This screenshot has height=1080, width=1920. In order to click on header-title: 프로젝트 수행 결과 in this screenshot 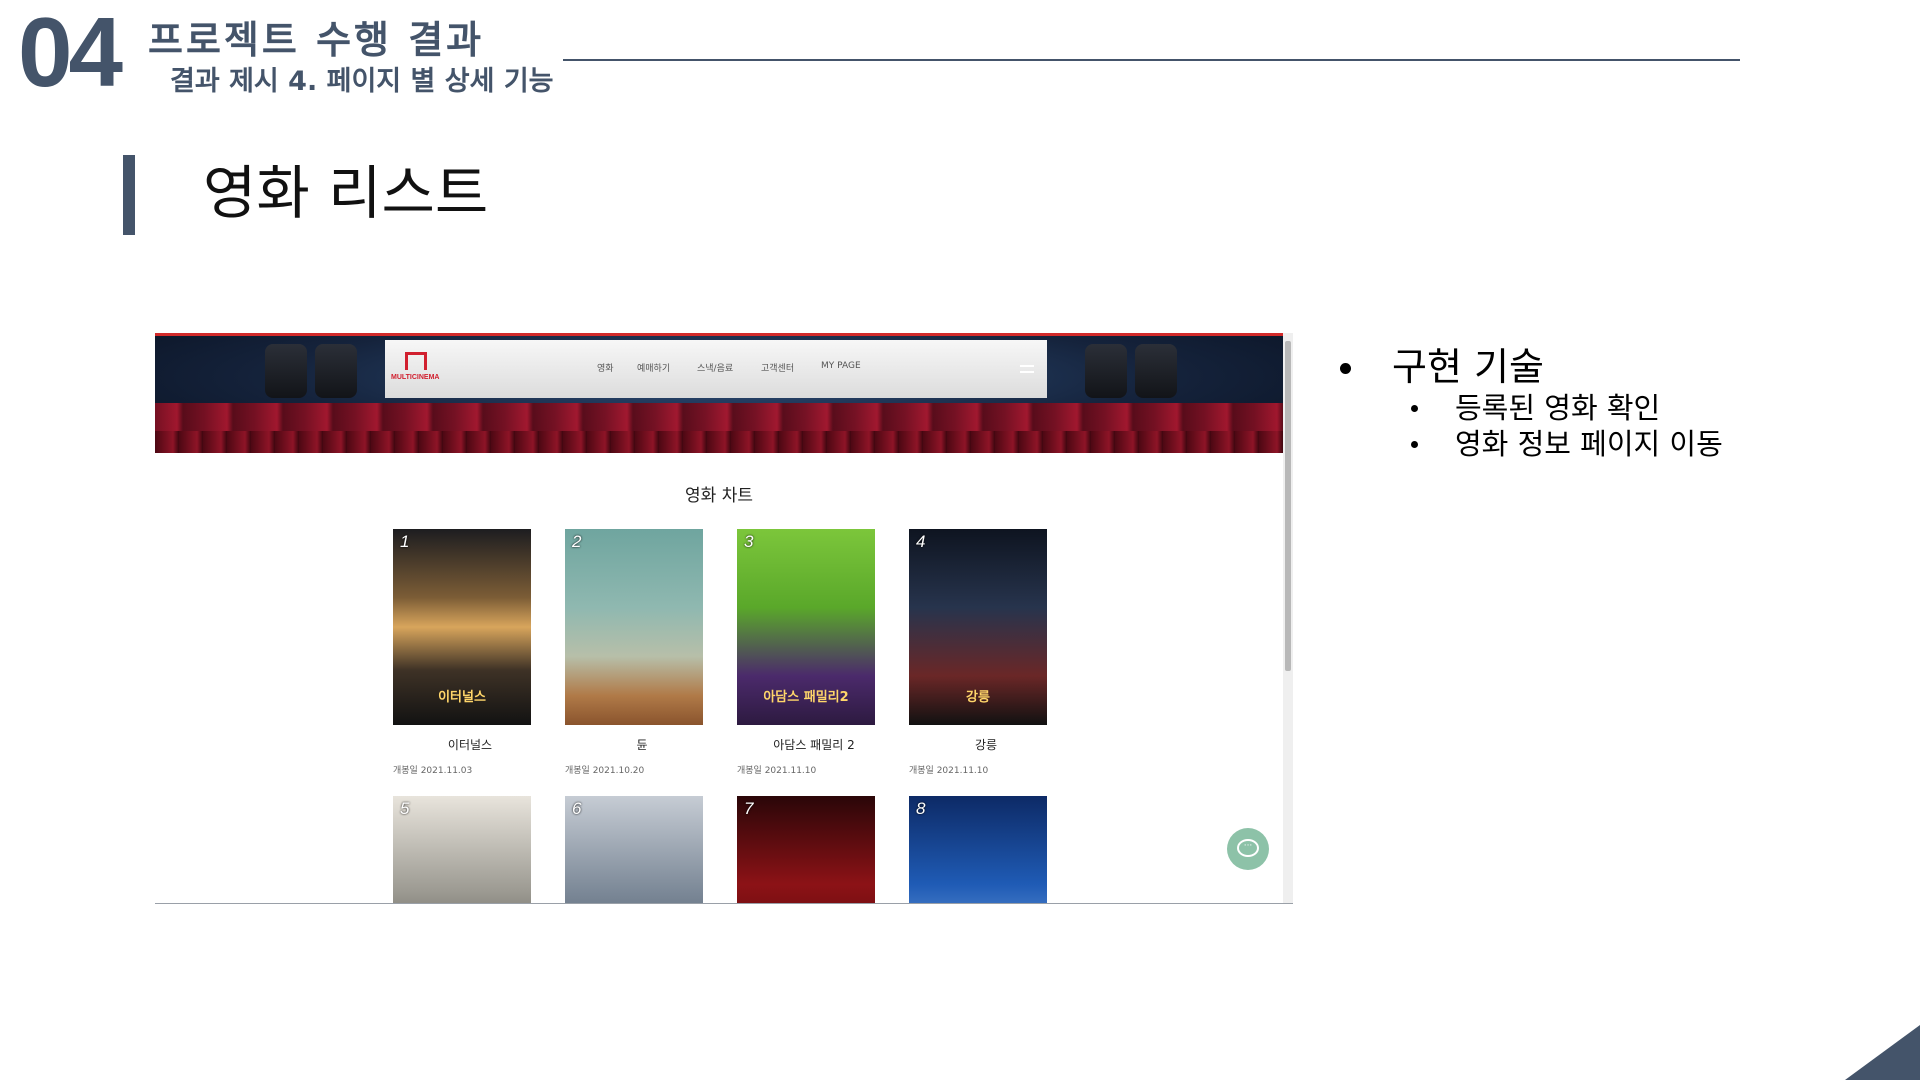, I will do `click(316, 40)`.